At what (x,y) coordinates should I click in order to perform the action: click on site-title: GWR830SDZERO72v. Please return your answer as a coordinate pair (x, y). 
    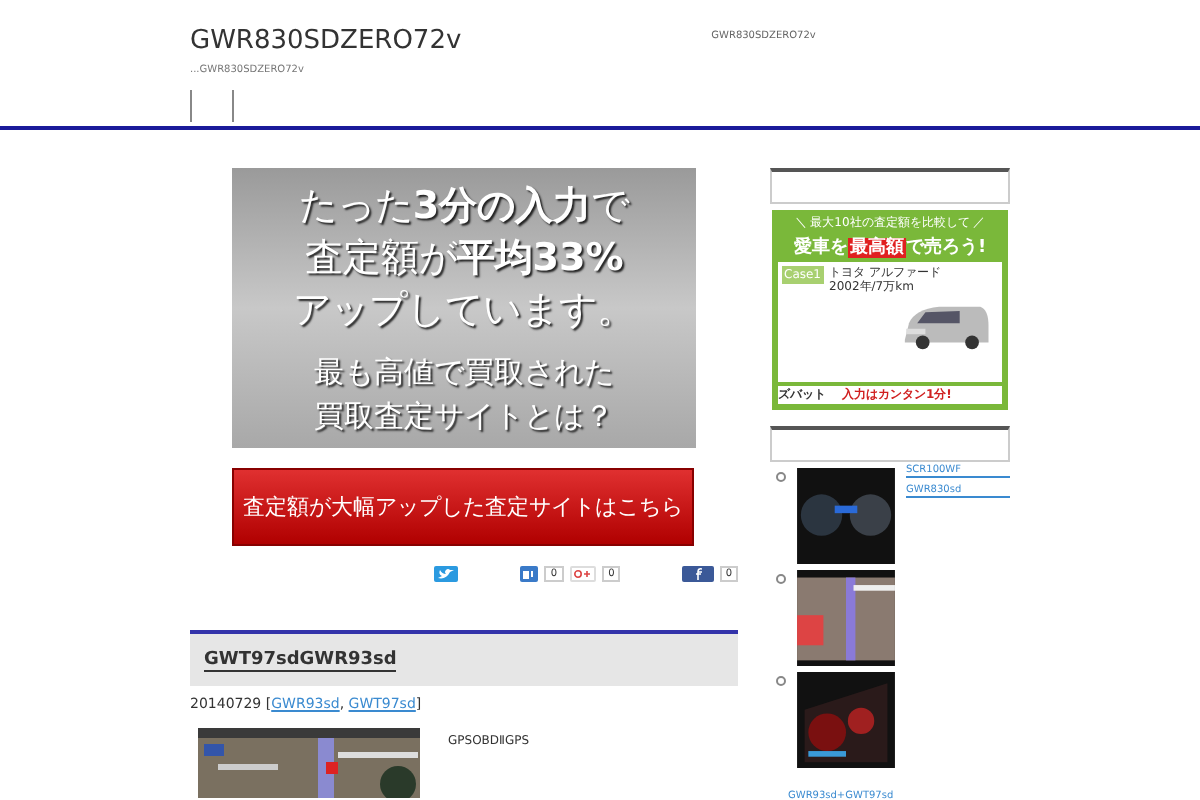
    Looking at the image, I should click on (326, 41).